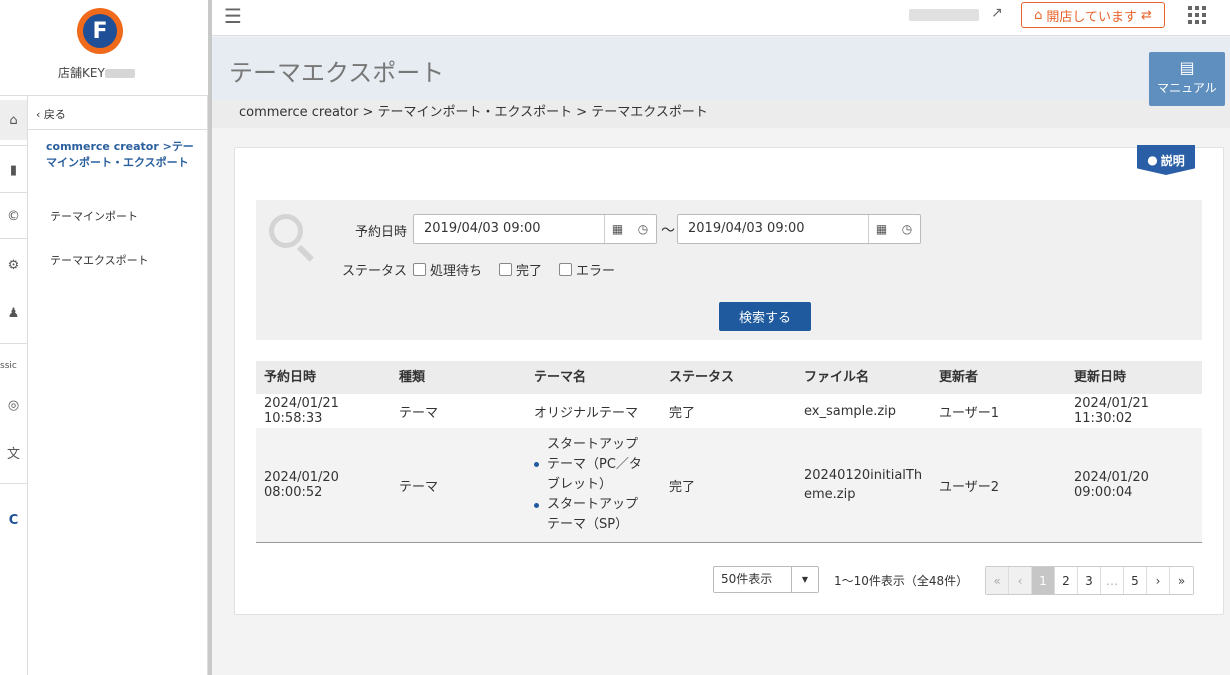 The image size is (1230, 675). What do you see at coordinates (997, 580) in the screenshot?
I see `first-page-icon: «` at bounding box center [997, 580].